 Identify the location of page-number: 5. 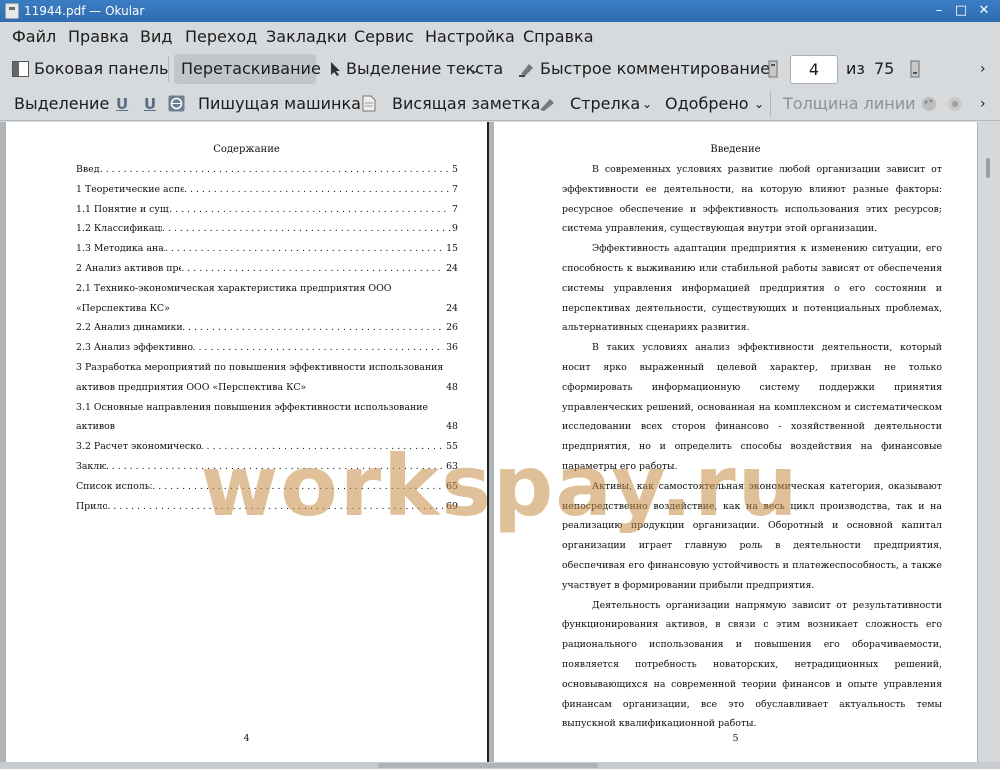
(735, 738).